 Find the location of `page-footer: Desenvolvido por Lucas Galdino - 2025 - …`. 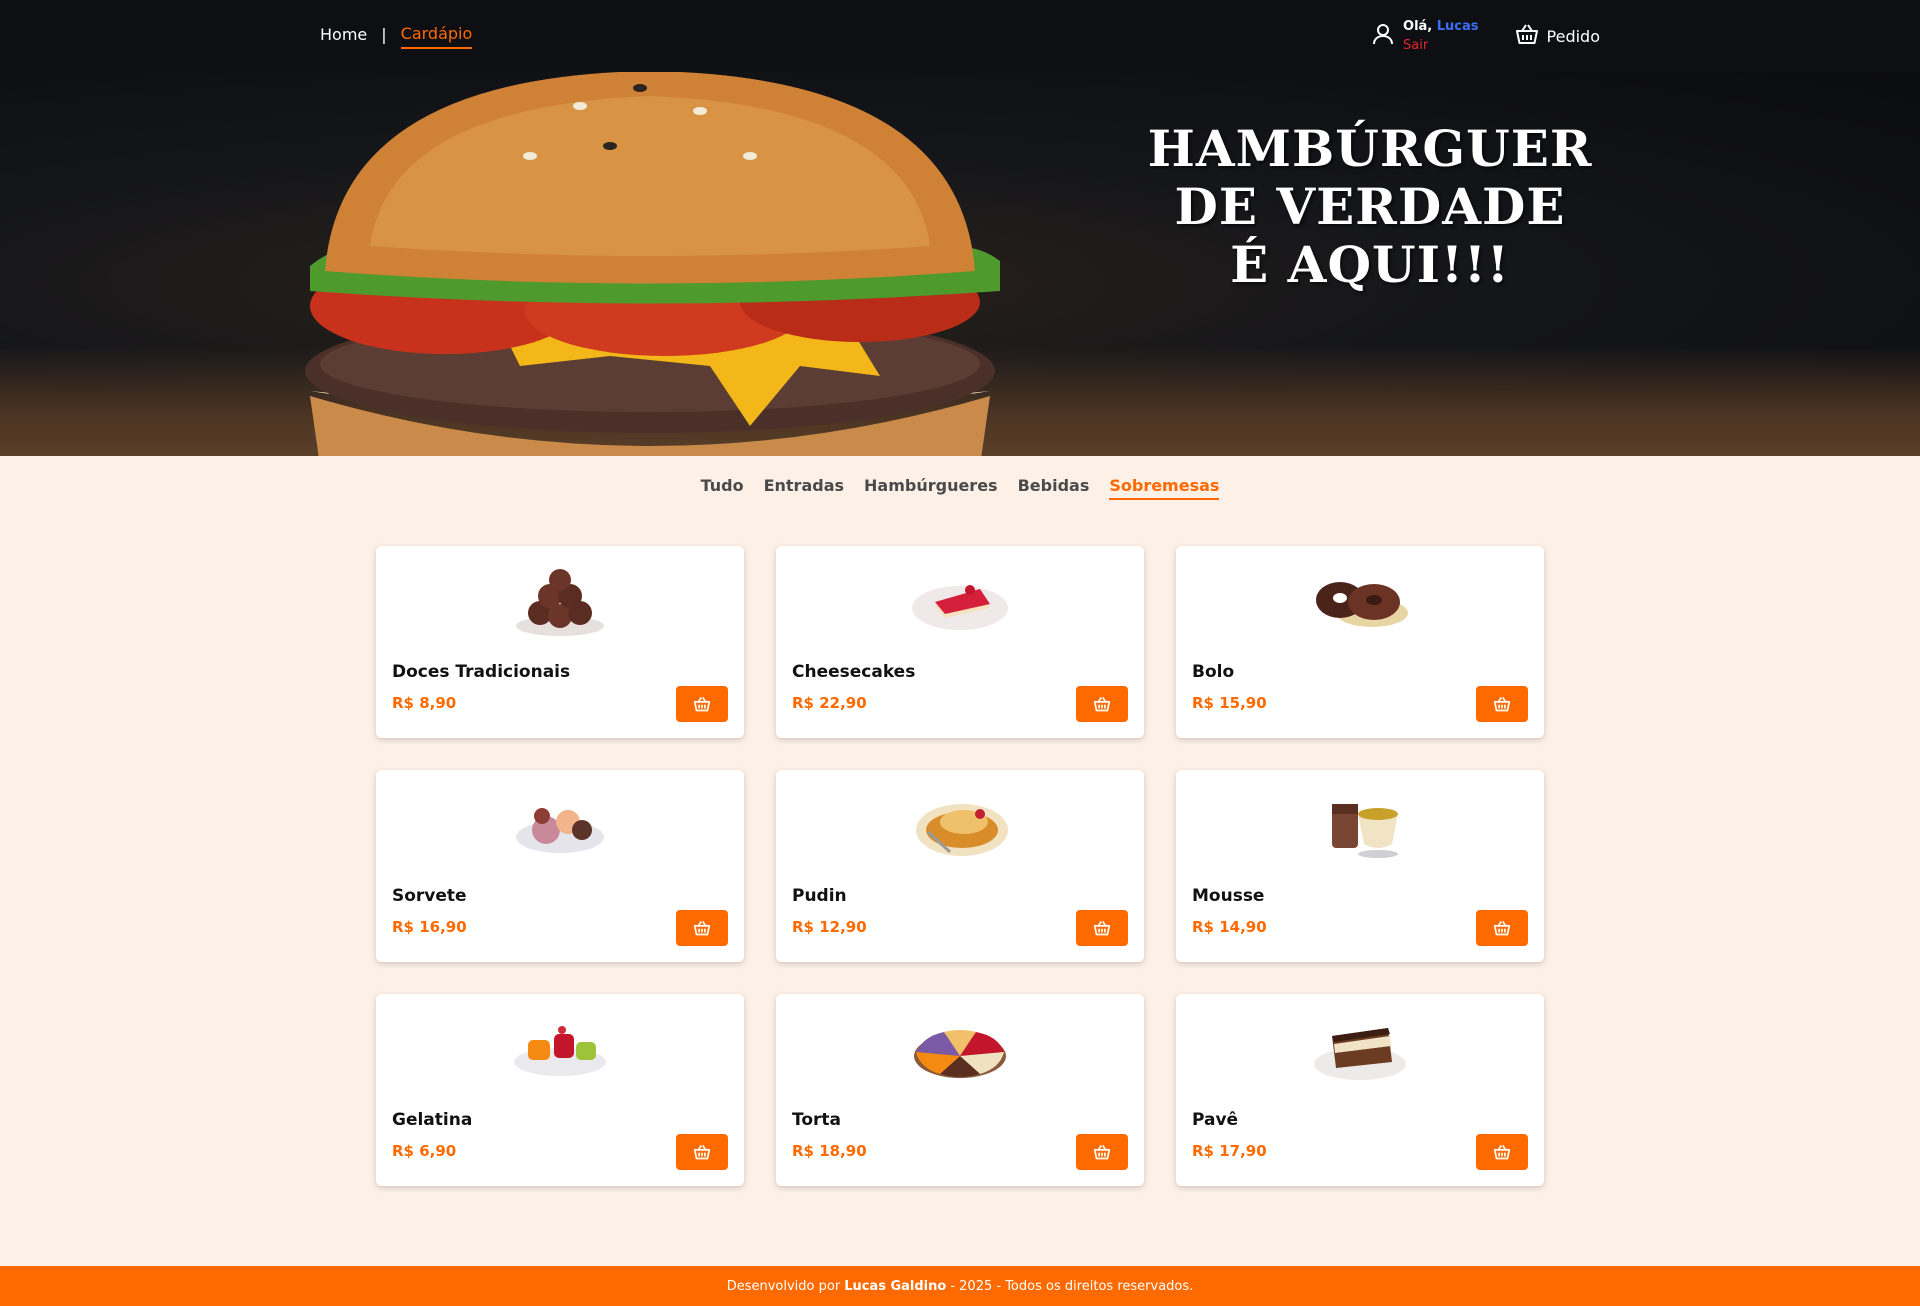

page-footer: Desenvolvido por Lucas Galdino - 2025 - … is located at coordinates (960, 1286).